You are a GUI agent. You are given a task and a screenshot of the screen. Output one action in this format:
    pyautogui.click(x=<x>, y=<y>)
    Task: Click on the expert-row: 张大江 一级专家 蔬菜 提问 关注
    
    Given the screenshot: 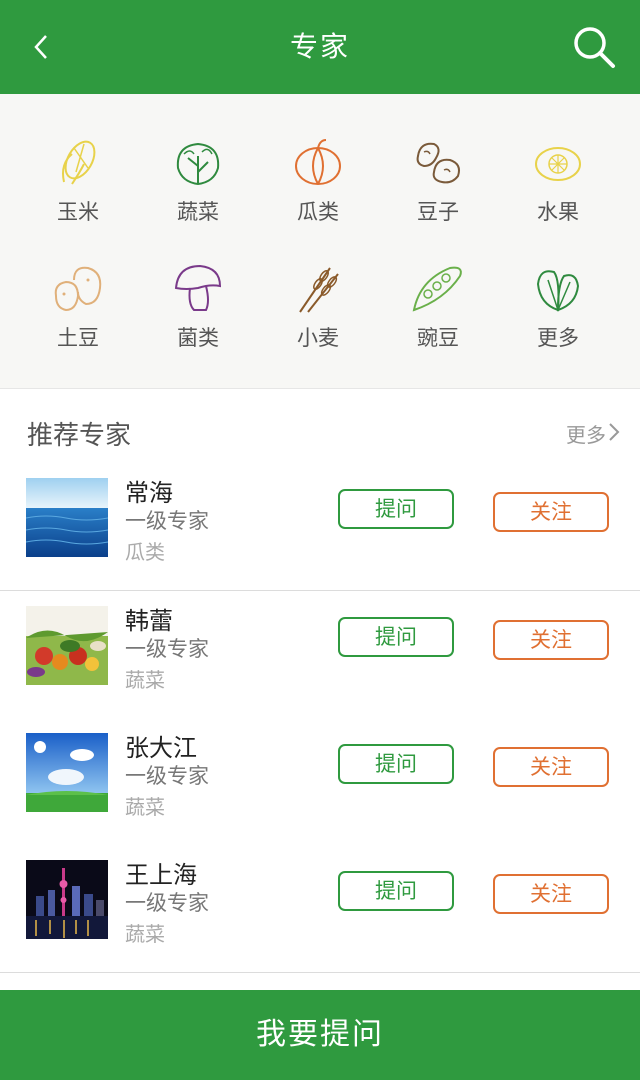 What is the action you would take?
    pyautogui.click(x=320, y=782)
    